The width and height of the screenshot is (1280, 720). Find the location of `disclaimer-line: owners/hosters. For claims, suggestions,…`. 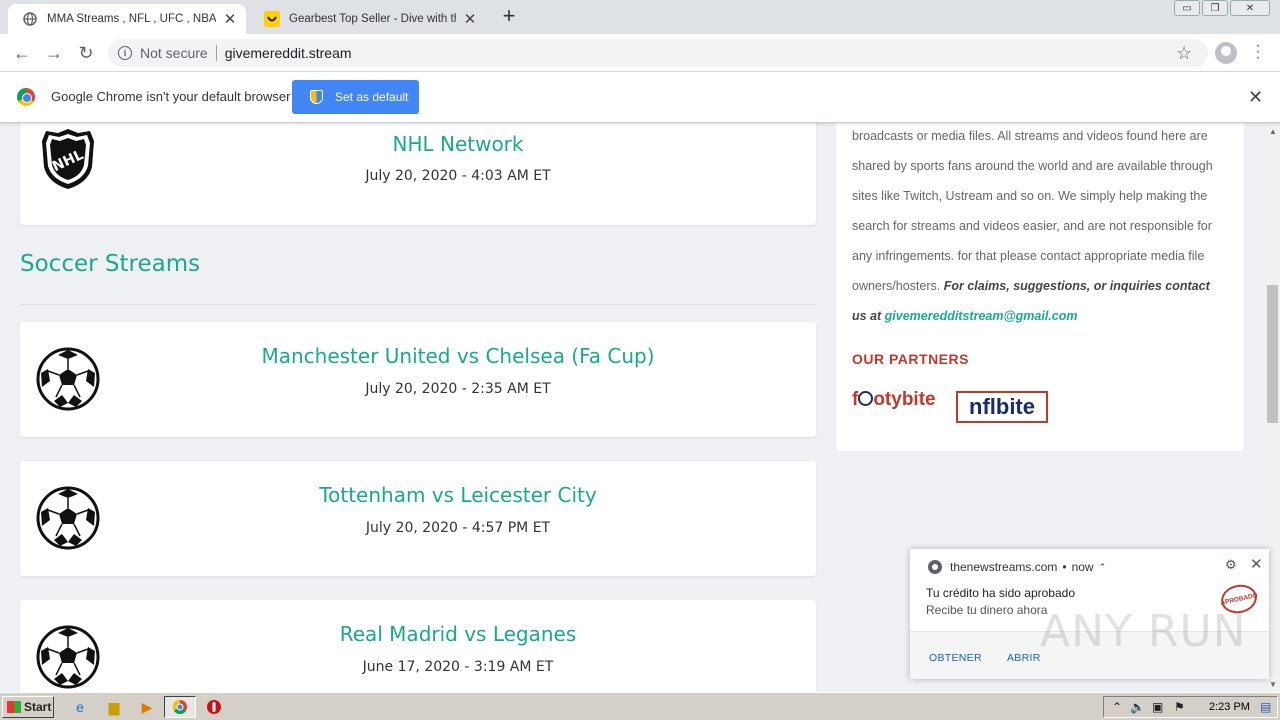

disclaimer-line: owners/hosters. For claims, suggestions,… is located at coordinates (1042, 286).